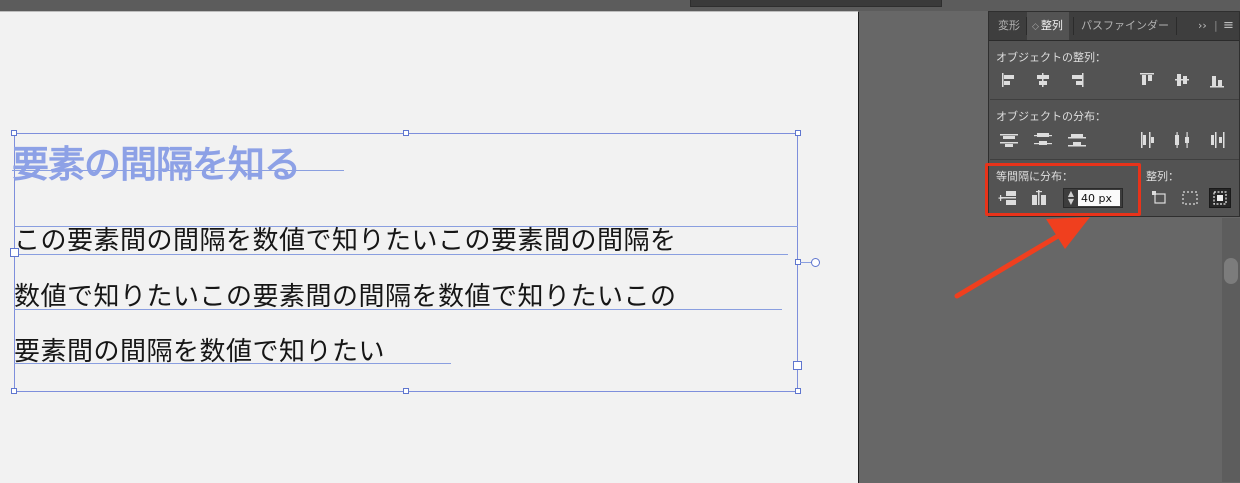  Describe the element at coordinates (1035, 27) in the screenshot. I see `tab-drag-icon: ◇` at that location.